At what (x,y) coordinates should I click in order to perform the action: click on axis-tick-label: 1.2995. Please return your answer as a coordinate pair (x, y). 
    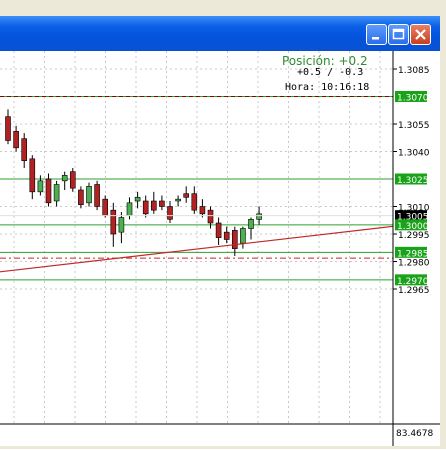
    Looking at the image, I should click on (414, 236).